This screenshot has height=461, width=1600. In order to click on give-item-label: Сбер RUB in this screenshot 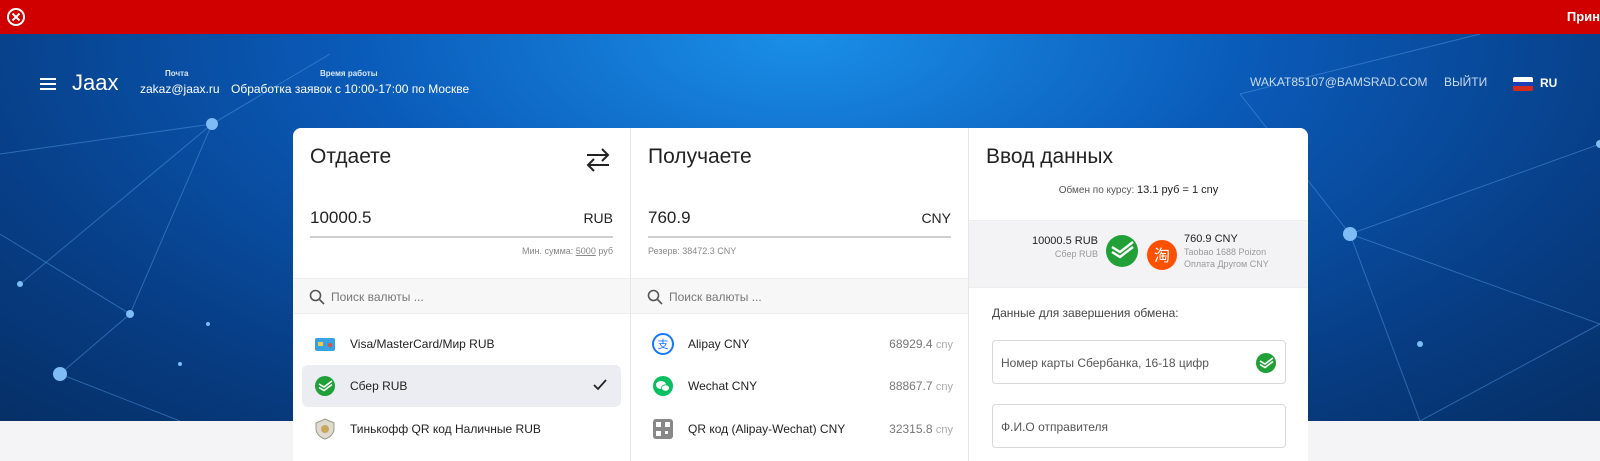, I will do `click(379, 386)`.